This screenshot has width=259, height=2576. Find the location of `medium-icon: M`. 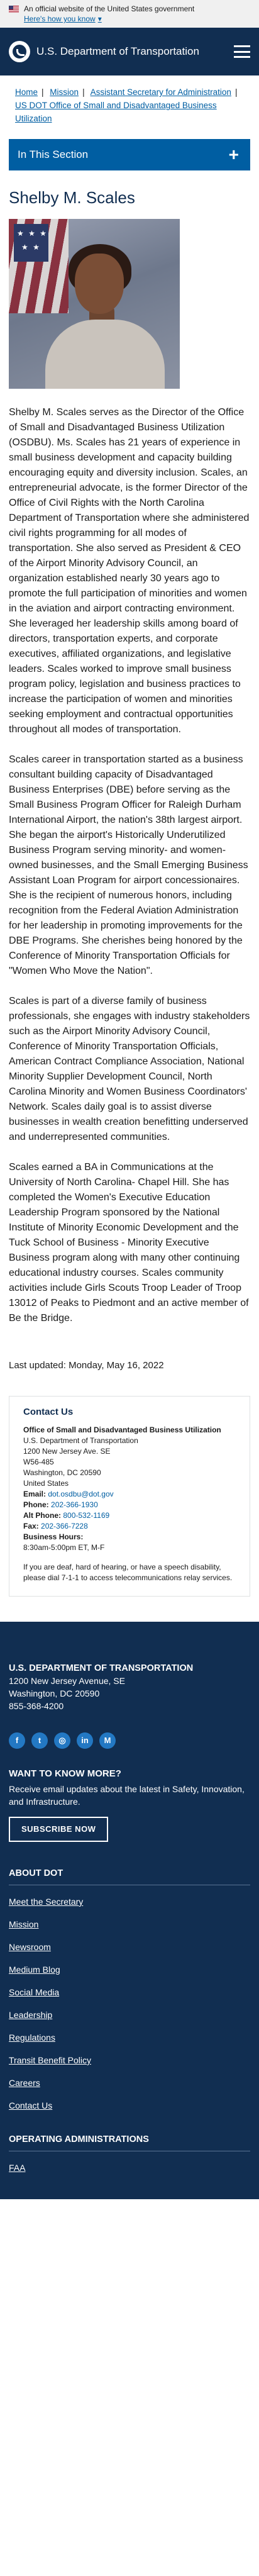

medium-icon: M is located at coordinates (108, 1740).